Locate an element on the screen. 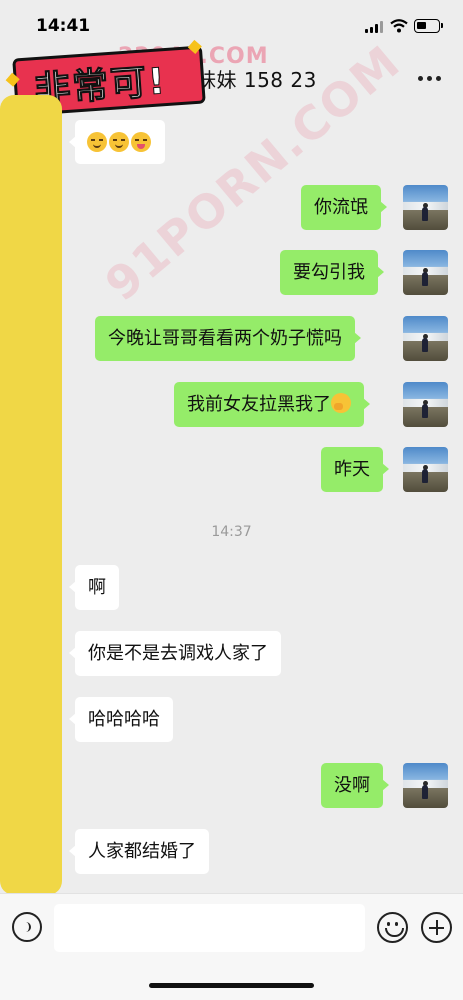  chat-timestamp: 14:37 is located at coordinates (231, 532).